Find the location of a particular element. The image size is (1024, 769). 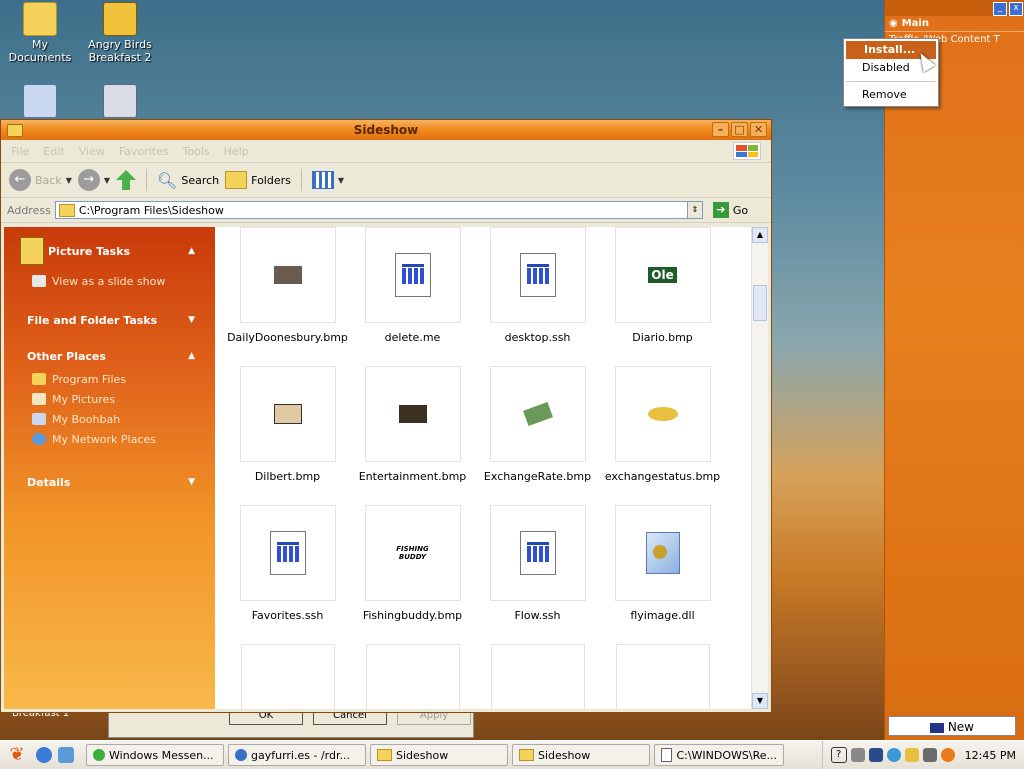

desktop-icon-my-computer is located at coordinates (40, 102).